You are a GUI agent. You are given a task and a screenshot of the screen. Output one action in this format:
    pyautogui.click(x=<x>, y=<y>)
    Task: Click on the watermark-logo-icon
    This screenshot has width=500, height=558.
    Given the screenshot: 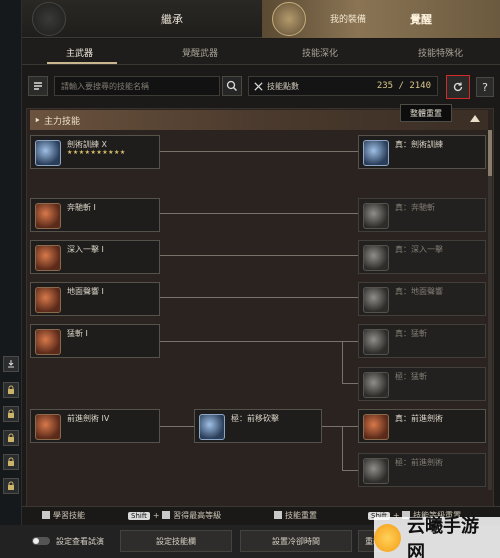 What is the action you would take?
    pyautogui.click(x=388, y=537)
    